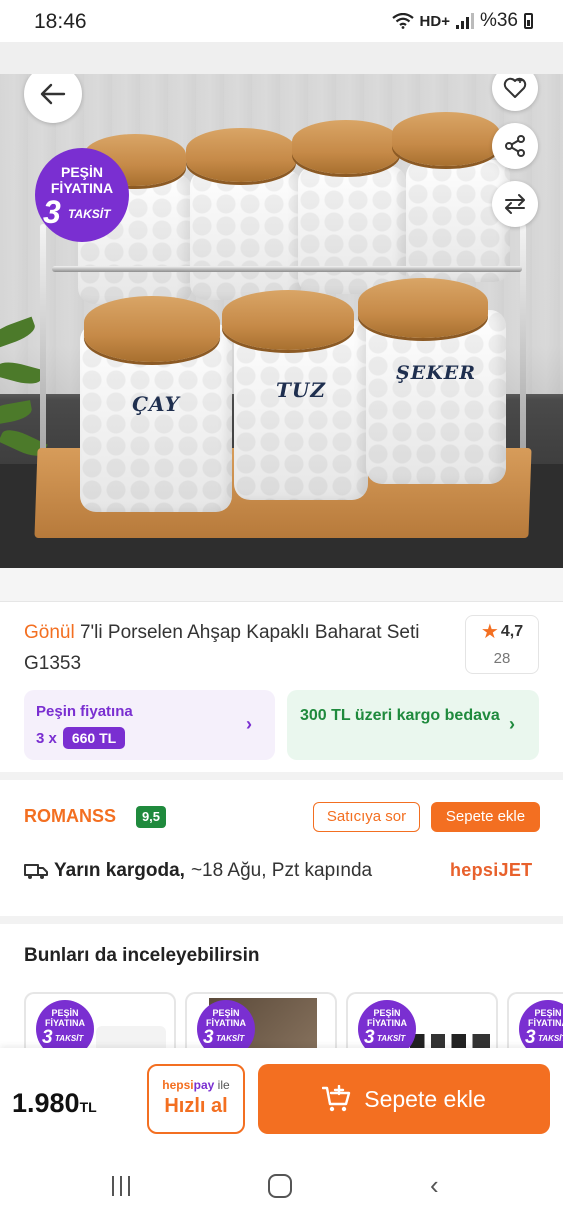 This screenshot has width=563, height=1219. What do you see at coordinates (84, 711) in the screenshot?
I see `installment-promo-title: Peşin fiyatına` at bounding box center [84, 711].